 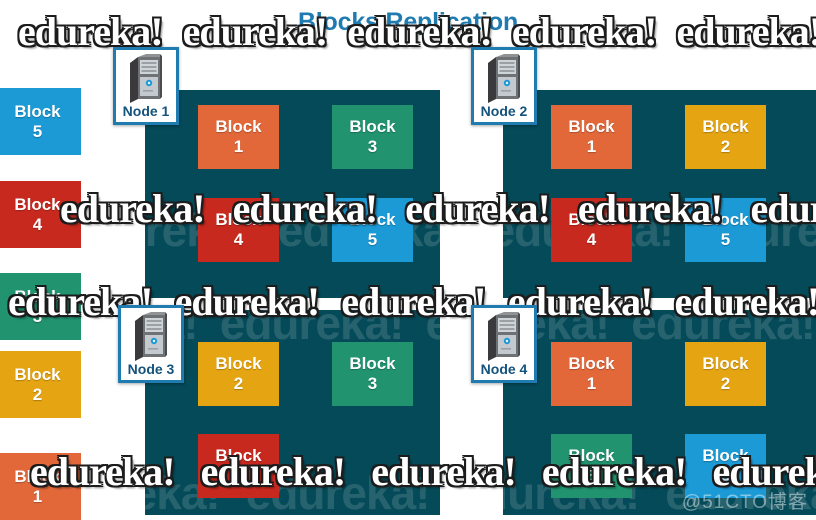 What do you see at coordinates (151, 369) in the screenshot?
I see `node-label: Node 3` at bounding box center [151, 369].